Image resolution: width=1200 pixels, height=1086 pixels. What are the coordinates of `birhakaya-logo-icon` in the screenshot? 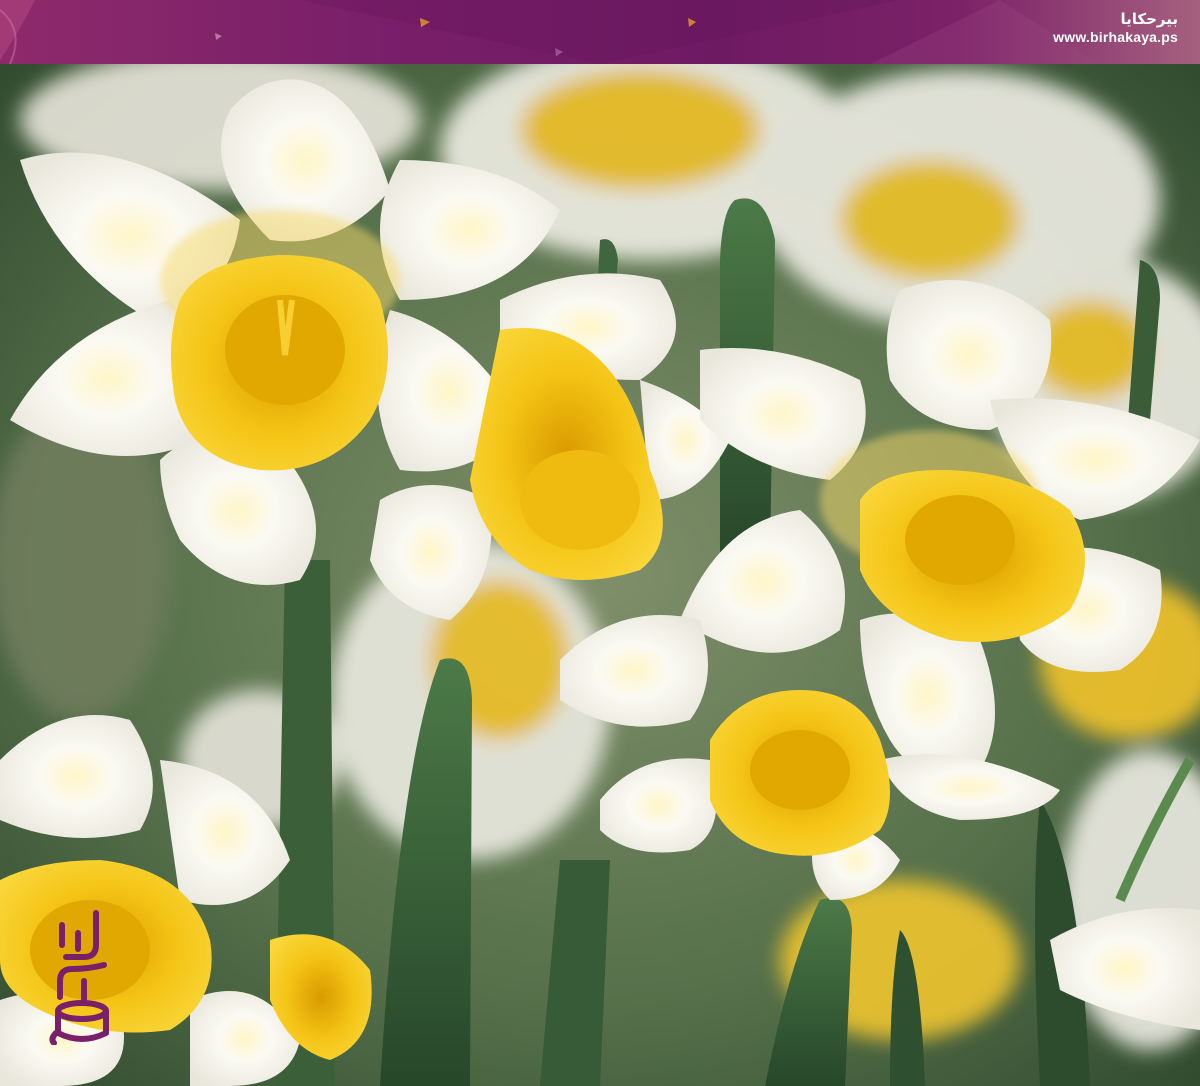 It's located at (79, 977).